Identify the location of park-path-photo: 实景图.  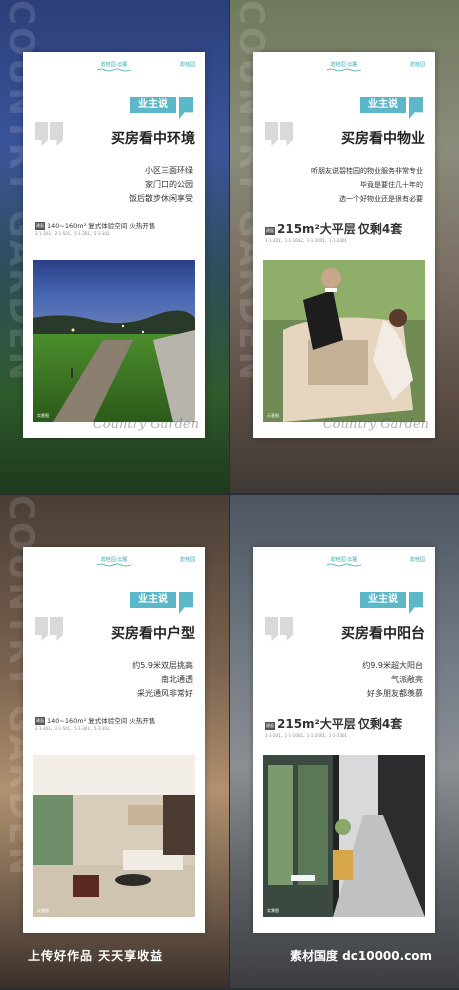
(114, 341).